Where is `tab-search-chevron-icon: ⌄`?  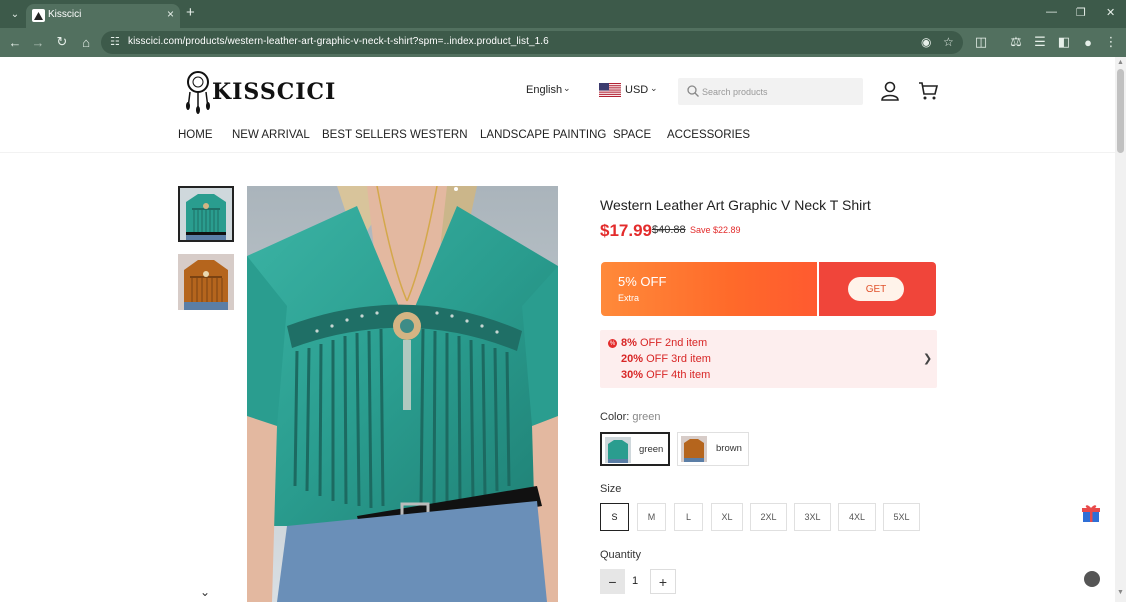 tab-search-chevron-icon: ⌄ is located at coordinates (15, 14).